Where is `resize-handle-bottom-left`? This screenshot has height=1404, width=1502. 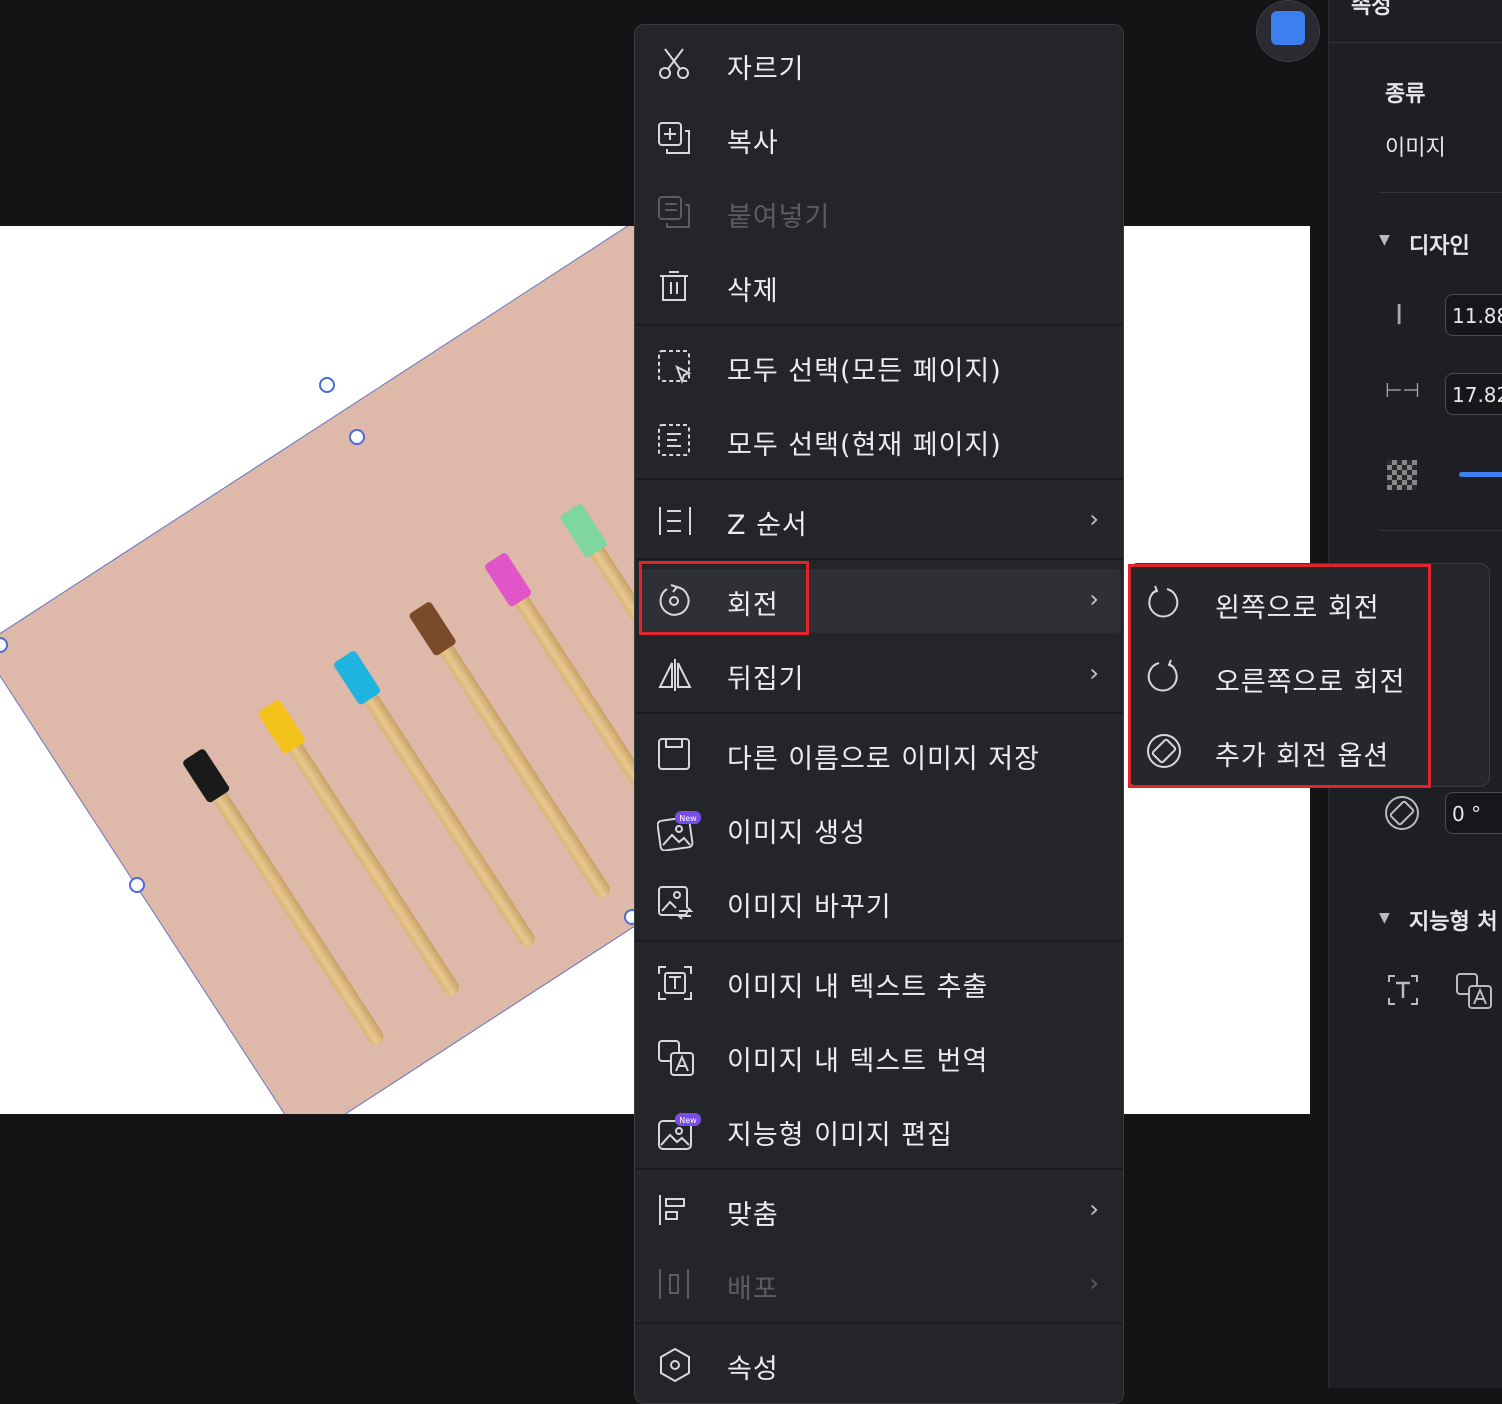
resize-handle-bottom-left is located at coordinates (137, 885).